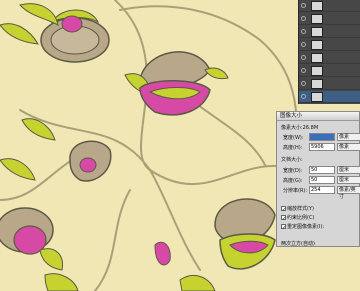 Image resolution: width=360 pixels, height=291 pixels. I want to click on pixel-height-row: 高度(H): 像素, so click(320, 147).